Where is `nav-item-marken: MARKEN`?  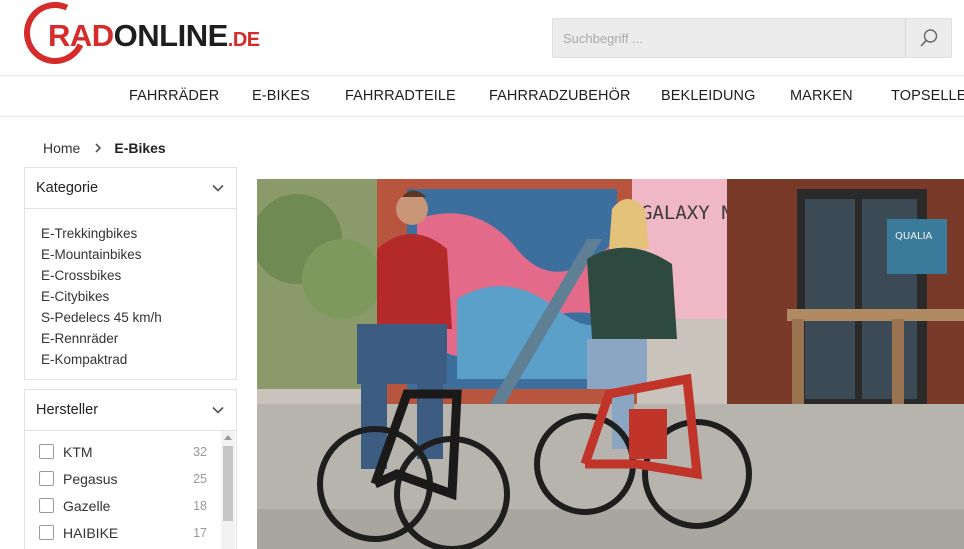 nav-item-marken: MARKEN is located at coordinates (821, 96).